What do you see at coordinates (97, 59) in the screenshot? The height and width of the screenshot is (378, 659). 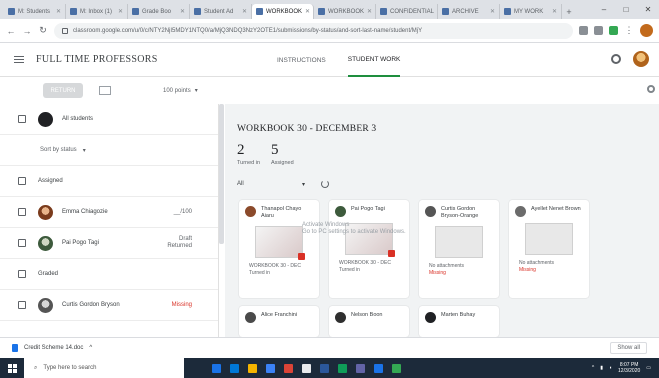 I see `class-title: FULL TIME PROFESSORS` at bounding box center [97, 59].